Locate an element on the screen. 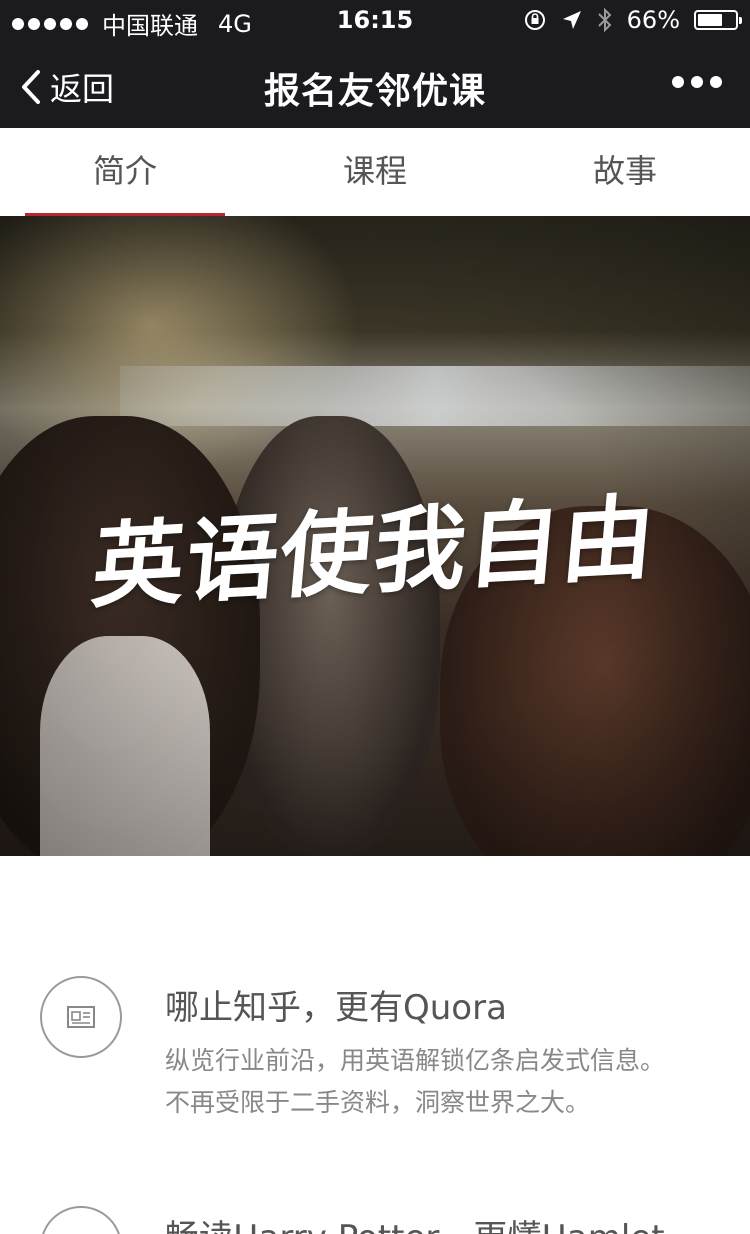 This screenshot has height=1234, width=750. bluetooth-icon is located at coordinates (604, 20).